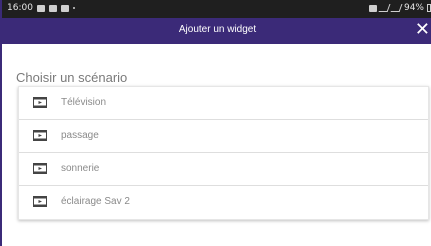 The height and width of the screenshot is (246, 431). I want to click on scenario-item-passage: passage, so click(223, 136).